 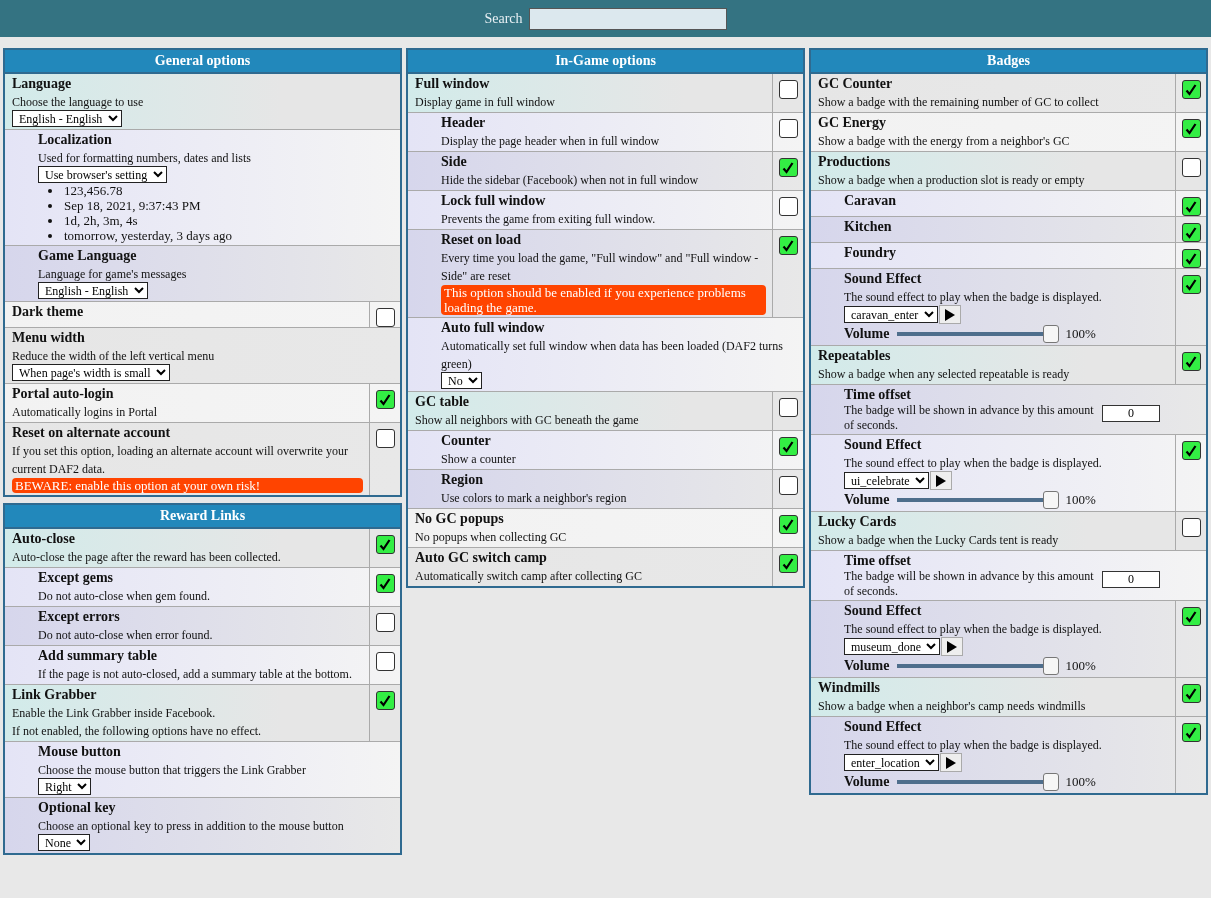 I want to click on option-title: Except gems, so click(x=76, y=578).